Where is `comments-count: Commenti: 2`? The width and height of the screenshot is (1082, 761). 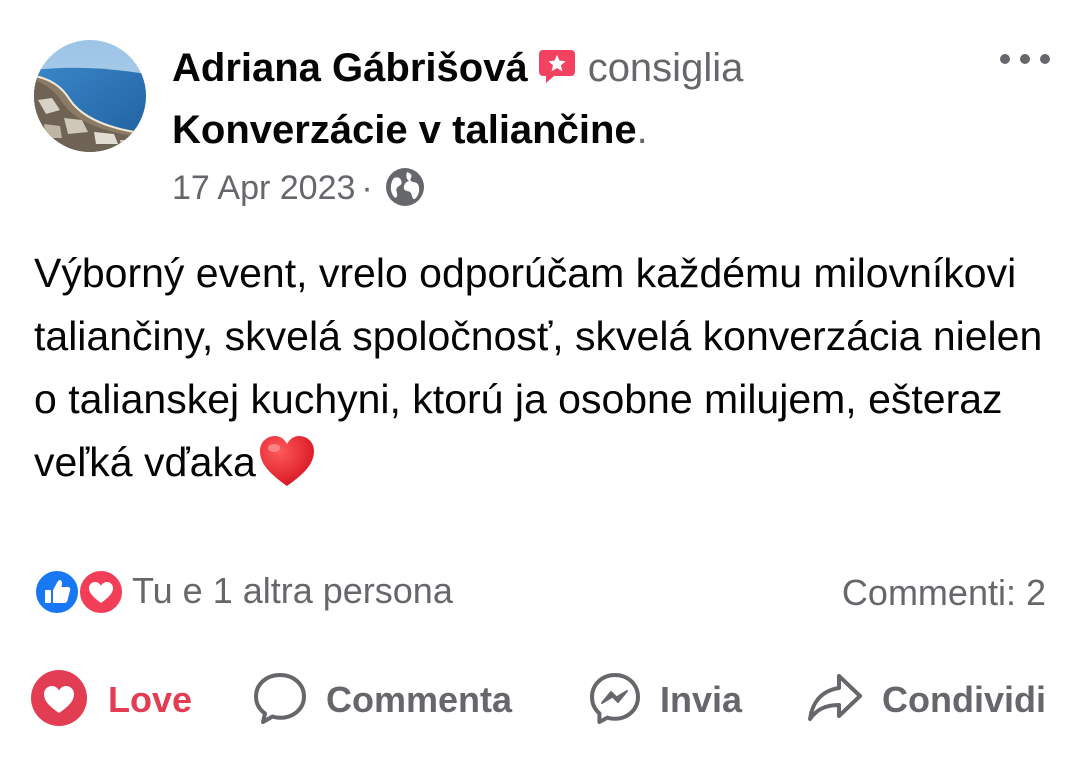 comments-count: Commenti: 2 is located at coordinates (944, 593).